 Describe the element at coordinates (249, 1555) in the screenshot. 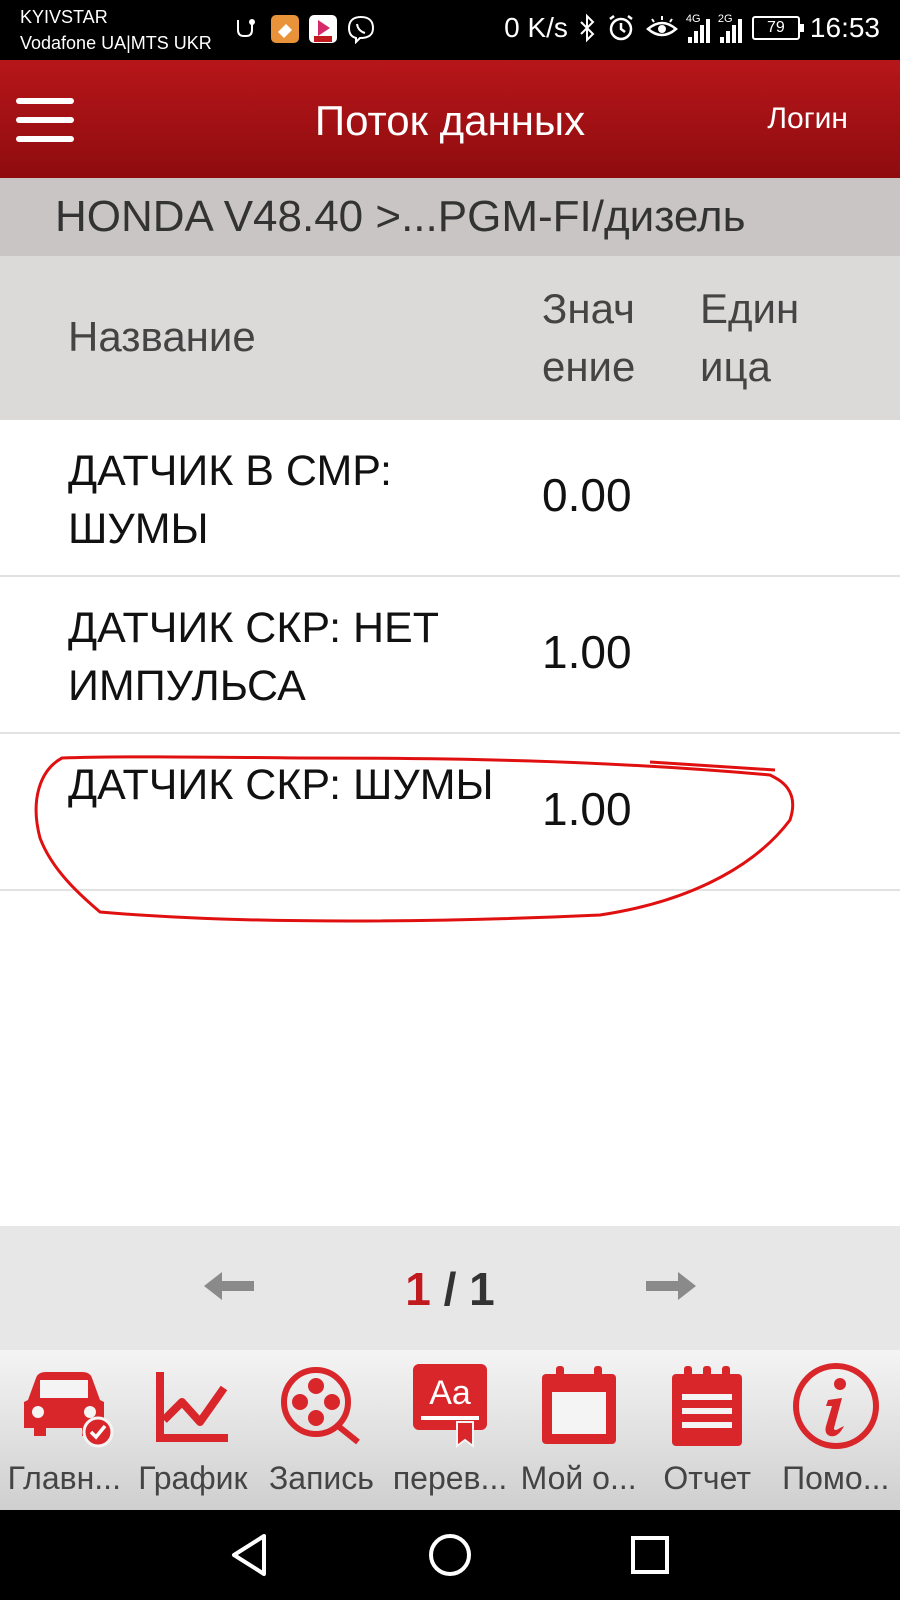

I see `back-icon` at that location.